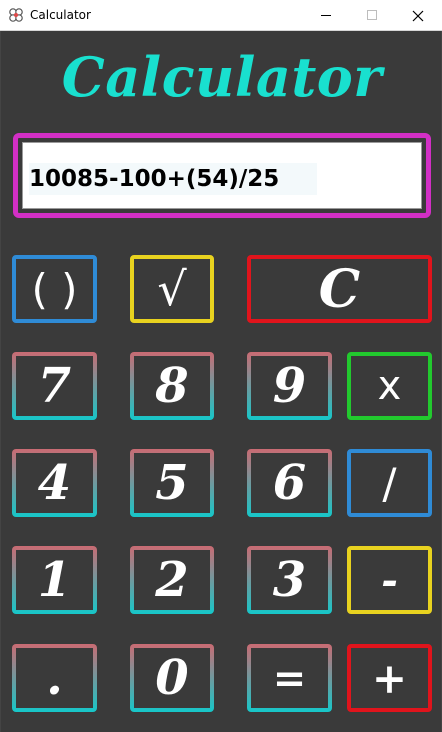 Image resolution: width=442 pixels, height=732 pixels. I want to click on multiply-button: x, so click(389, 386).